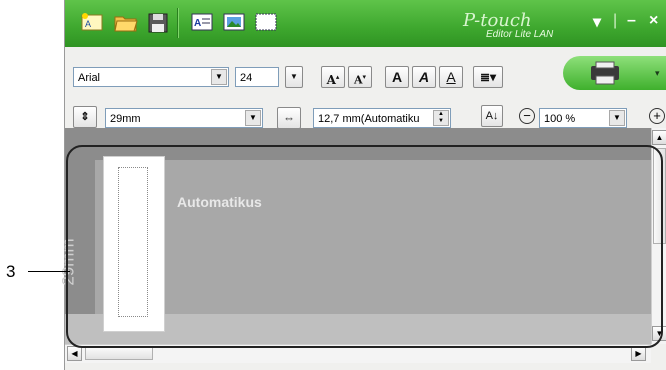  I want to click on insert-text-icon: A, so click(202, 22).